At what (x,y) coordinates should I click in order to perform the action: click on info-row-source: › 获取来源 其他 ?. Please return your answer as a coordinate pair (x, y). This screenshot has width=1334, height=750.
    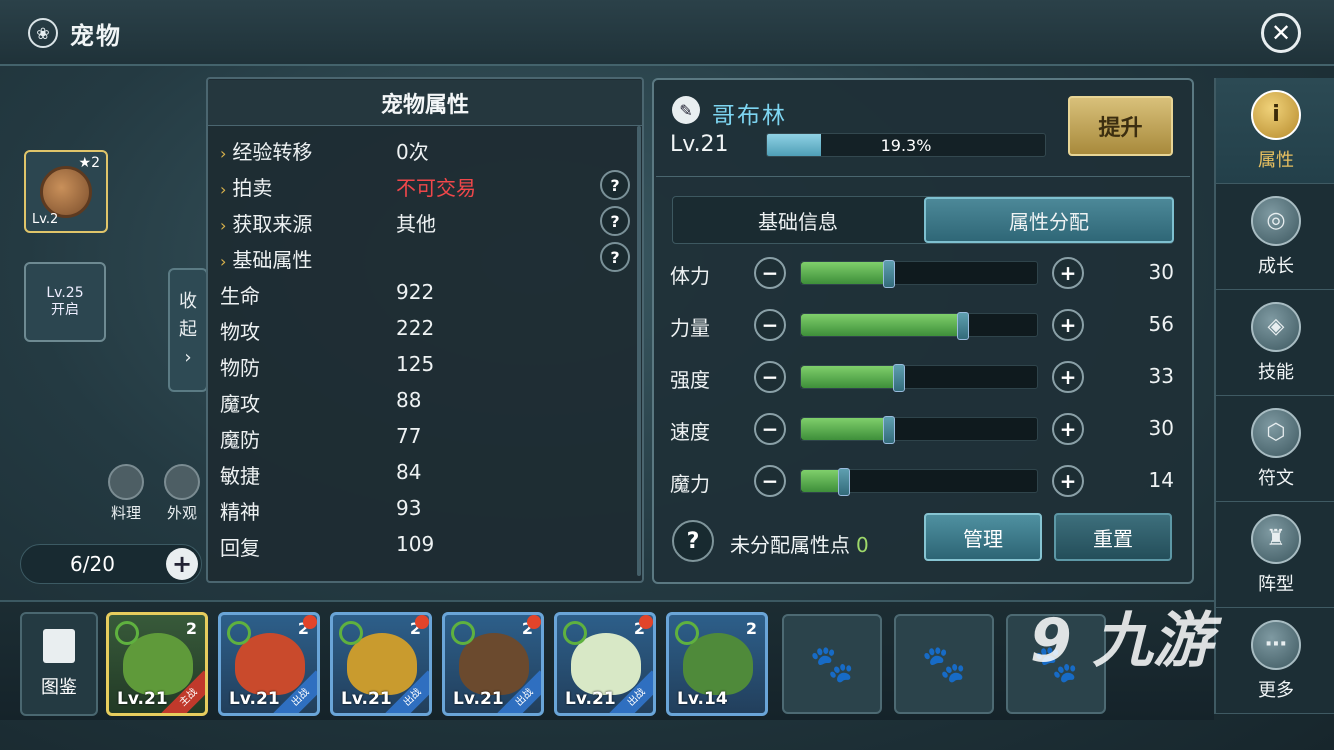
    Looking at the image, I should click on (425, 222).